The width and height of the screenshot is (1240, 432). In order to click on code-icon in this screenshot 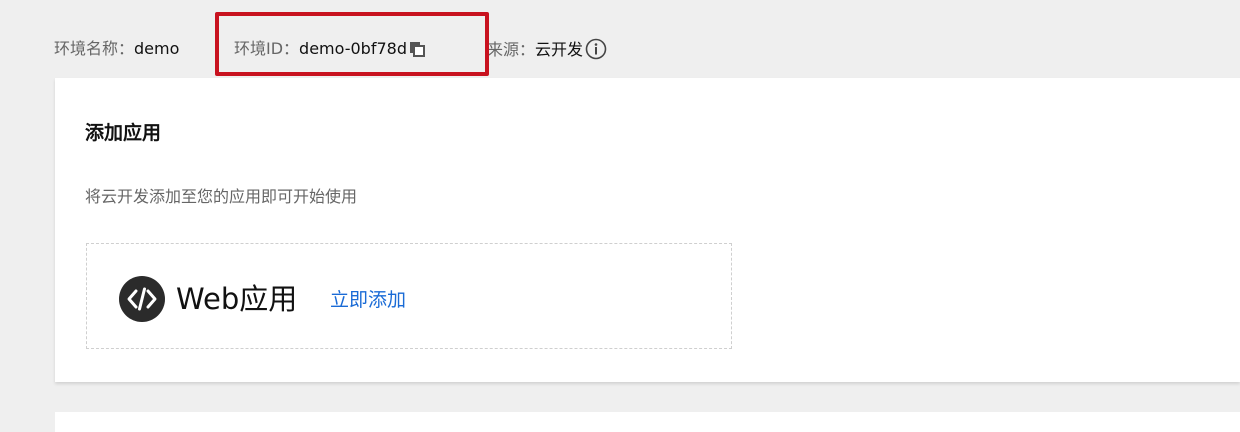, I will do `click(142, 299)`.